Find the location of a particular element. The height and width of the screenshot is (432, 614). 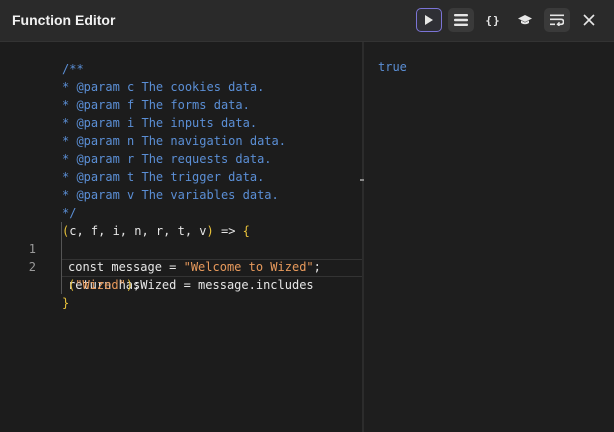

word-wrap-button is located at coordinates (557, 20).